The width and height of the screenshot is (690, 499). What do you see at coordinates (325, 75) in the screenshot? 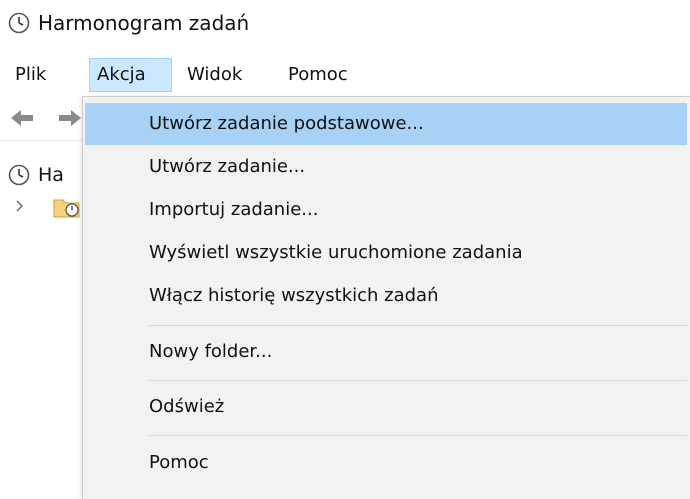
I see `menu-pomoc: Pomoc` at bounding box center [325, 75].